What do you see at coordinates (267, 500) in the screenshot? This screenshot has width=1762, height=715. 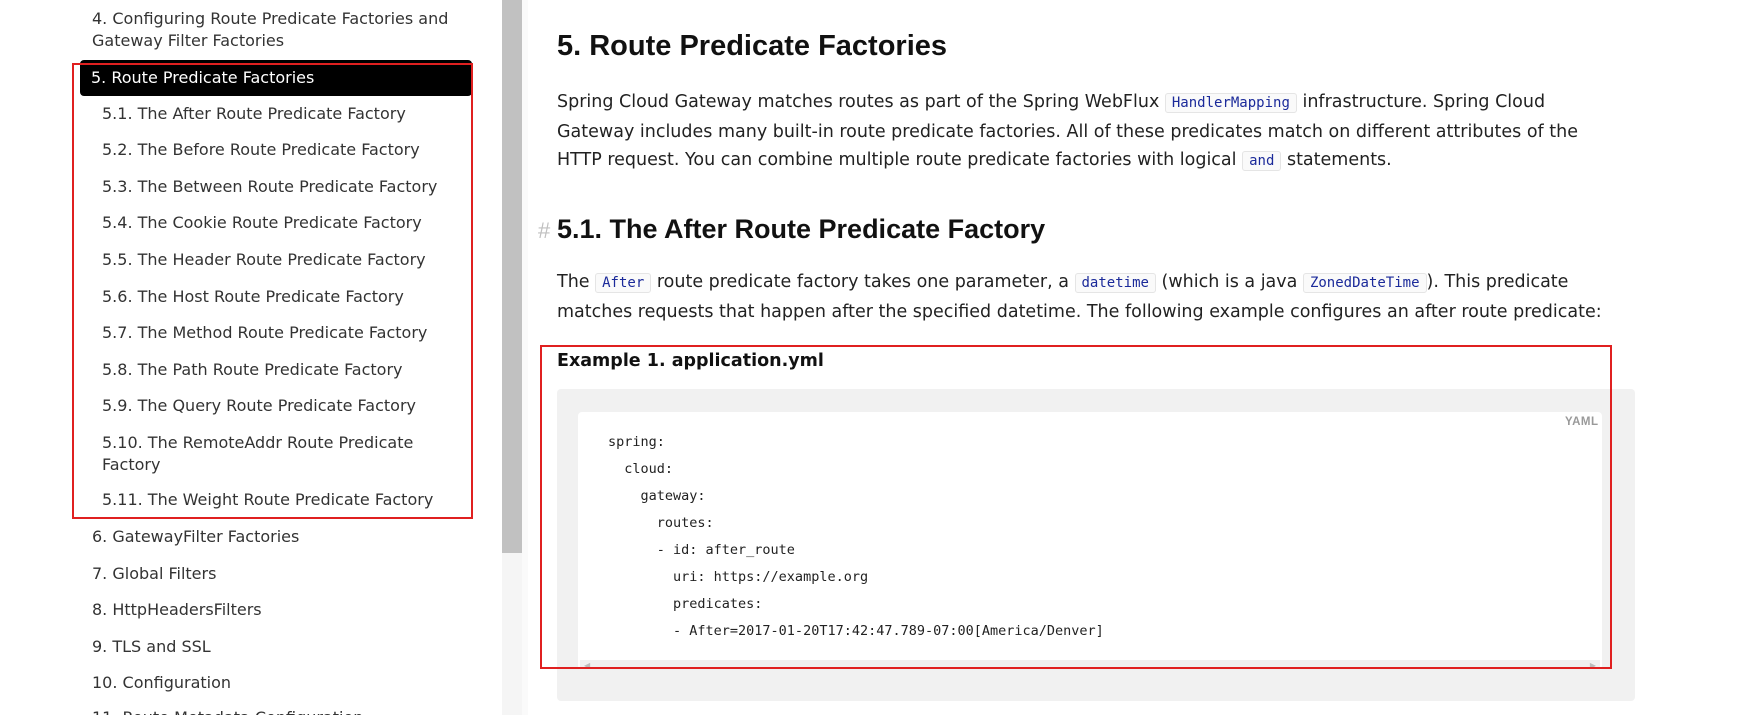 I see `toc-item-5-11: 5.11. The Weight Route Predicate Factory` at bounding box center [267, 500].